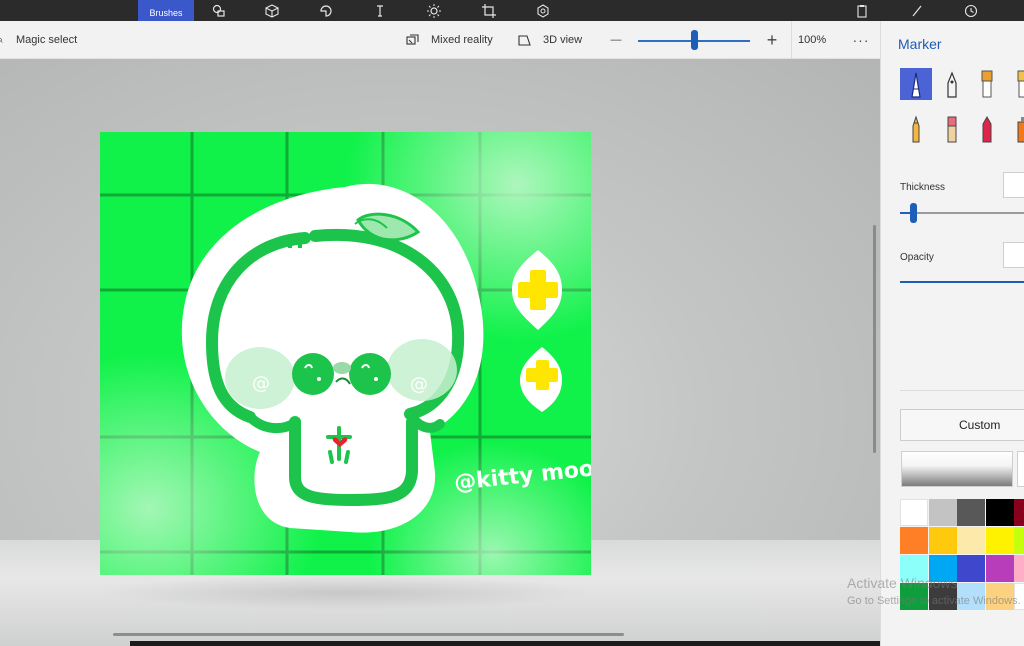  I want to click on custom-color-button: Custom, so click(962, 425).